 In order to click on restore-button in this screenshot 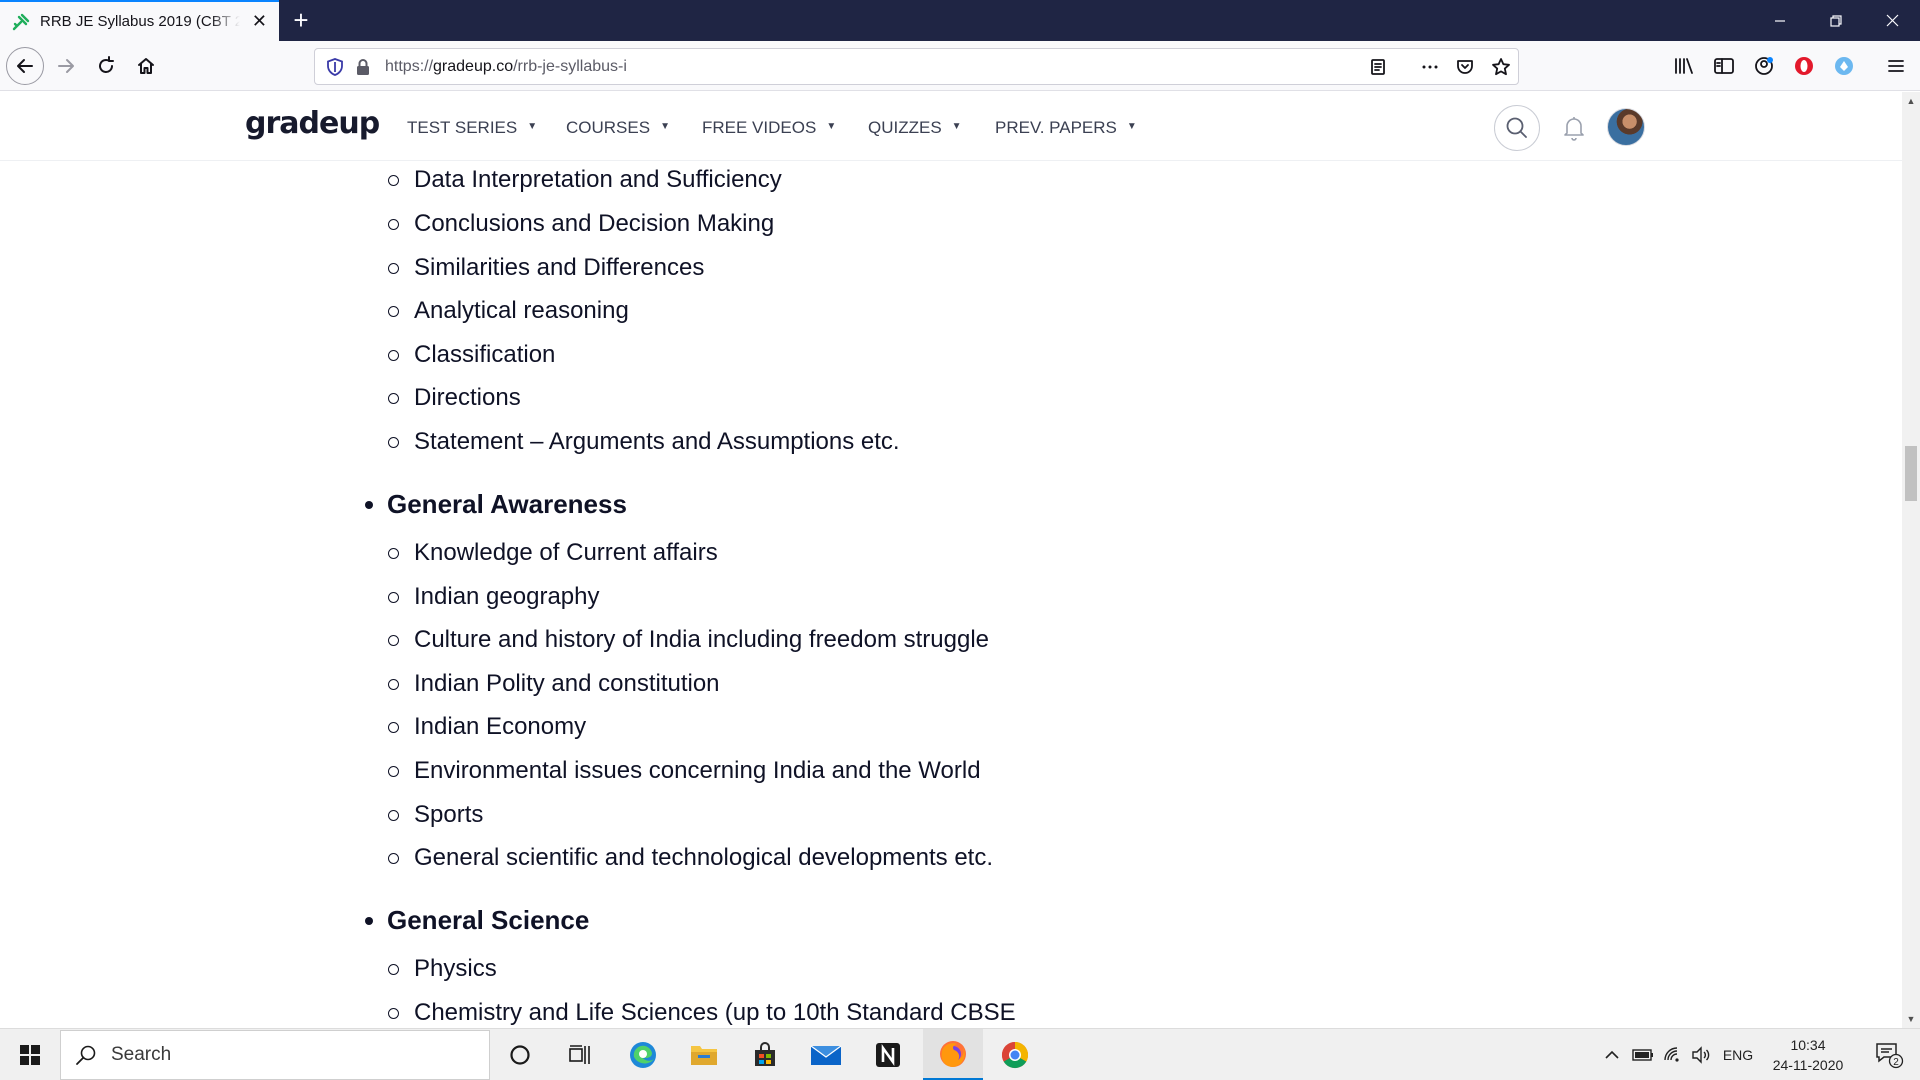, I will do `click(1836, 20)`.